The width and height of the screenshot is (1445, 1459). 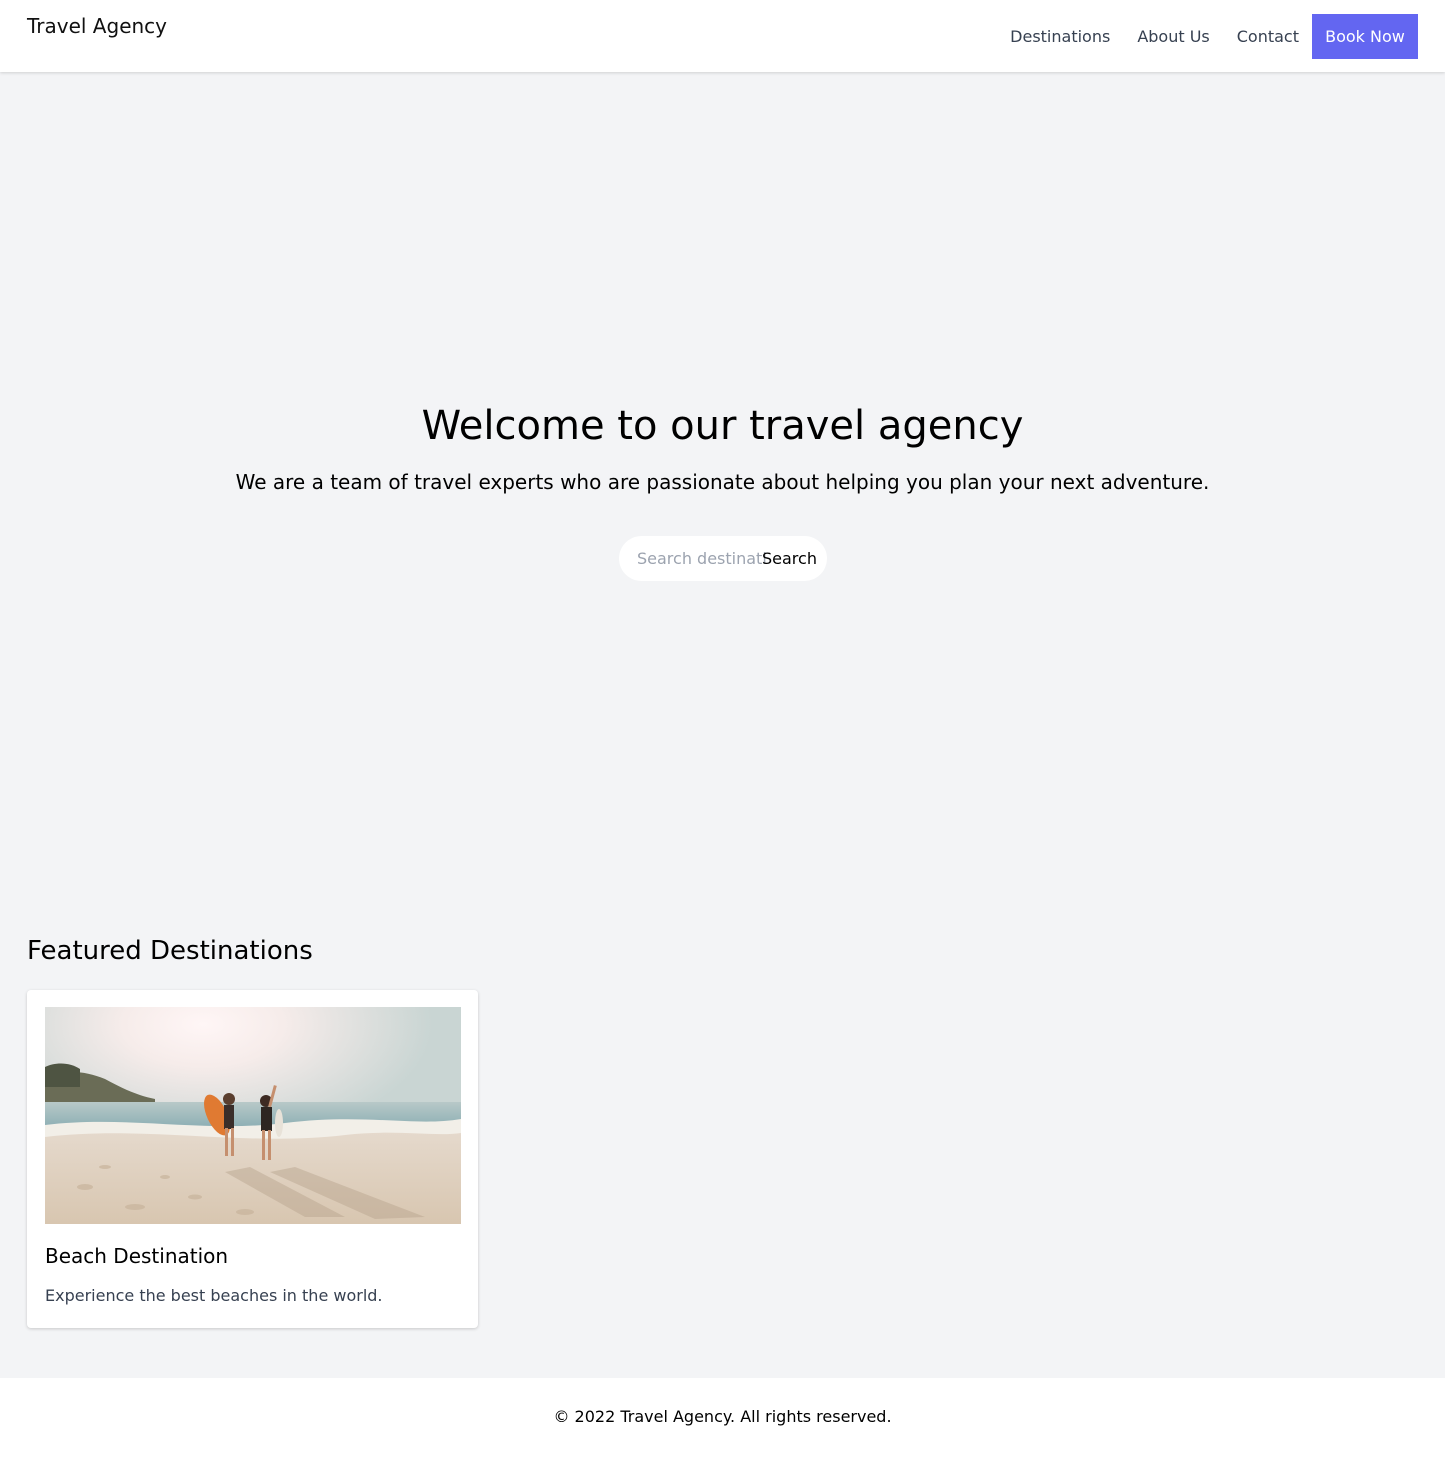 What do you see at coordinates (722, 426) in the screenshot?
I see `hero-title: Welcome to our travel agency` at bounding box center [722, 426].